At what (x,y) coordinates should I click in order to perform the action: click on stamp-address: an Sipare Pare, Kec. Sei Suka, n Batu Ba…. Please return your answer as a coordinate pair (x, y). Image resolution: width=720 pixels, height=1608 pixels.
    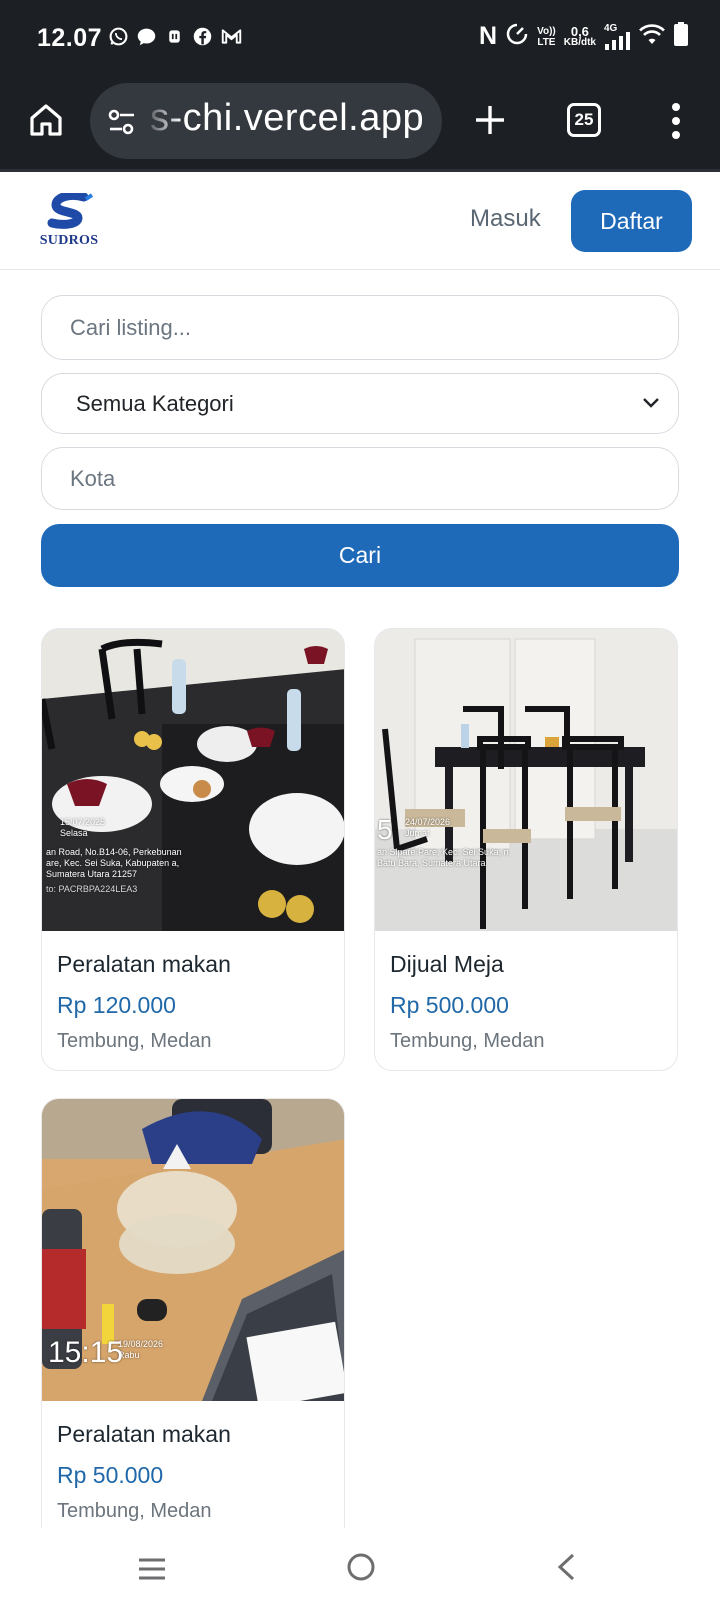
    Looking at the image, I should click on (443, 857).